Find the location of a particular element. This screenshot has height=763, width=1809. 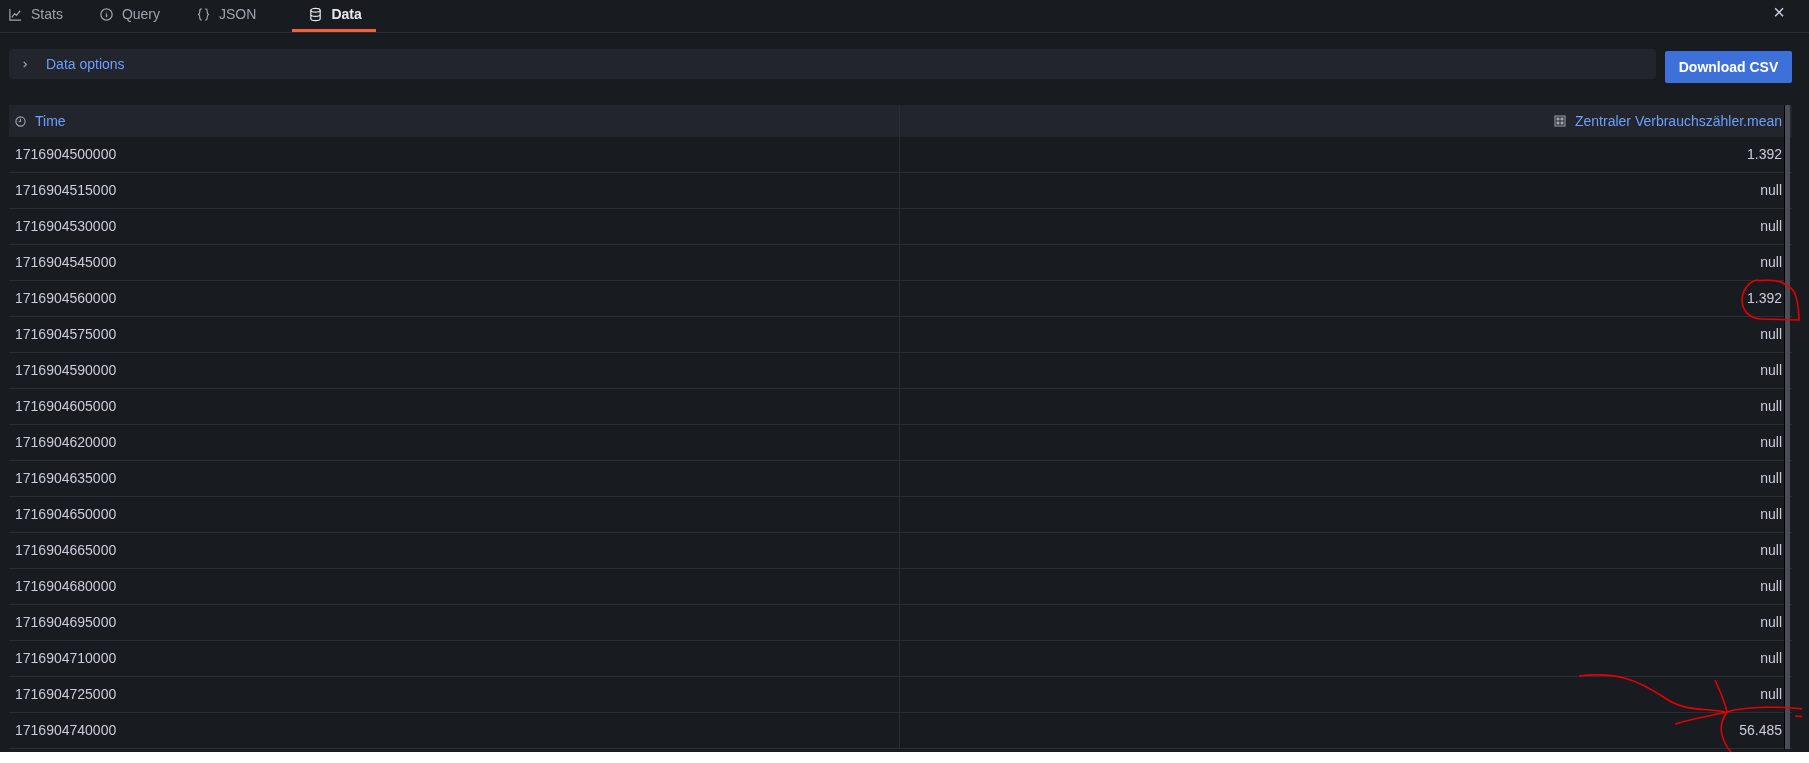

download-csv-button: Download CSV is located at coordinates (1728, 67).